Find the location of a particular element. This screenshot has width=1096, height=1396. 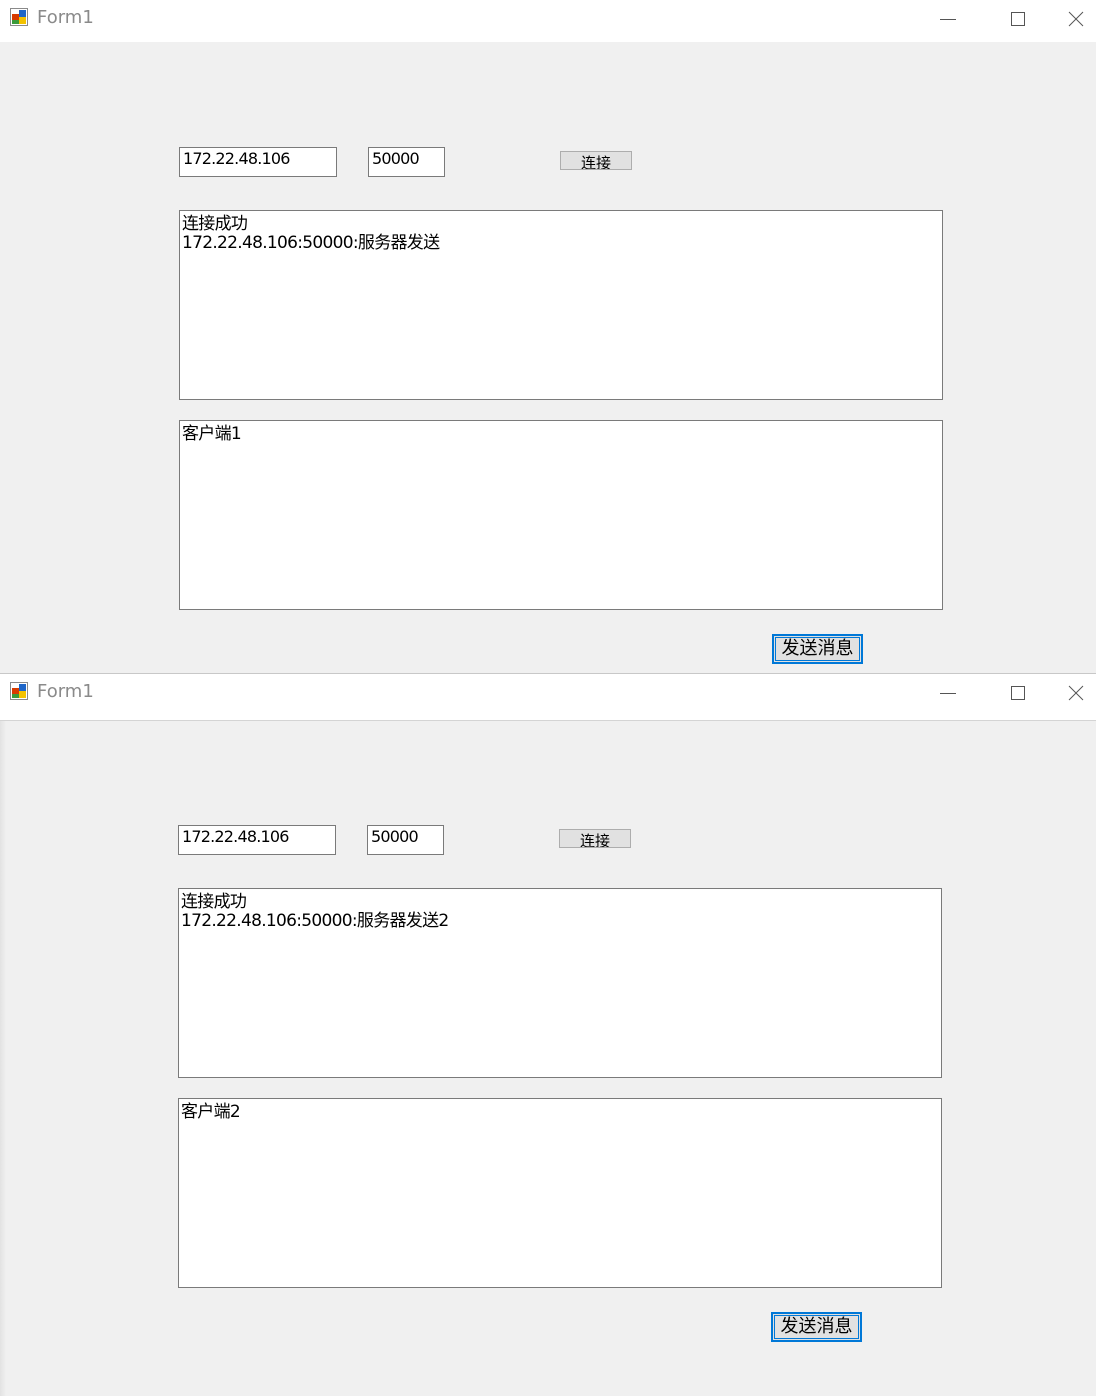

log-line: 172.22.48.106:50000:服务器发送2 is located at coordinates (315, 921).